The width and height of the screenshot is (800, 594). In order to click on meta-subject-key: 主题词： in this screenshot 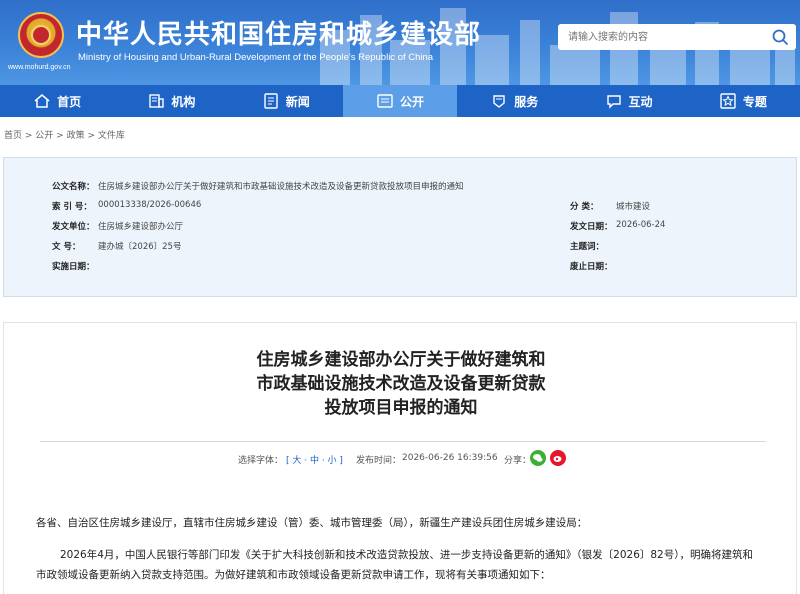, I will do `click(587, 247)`.